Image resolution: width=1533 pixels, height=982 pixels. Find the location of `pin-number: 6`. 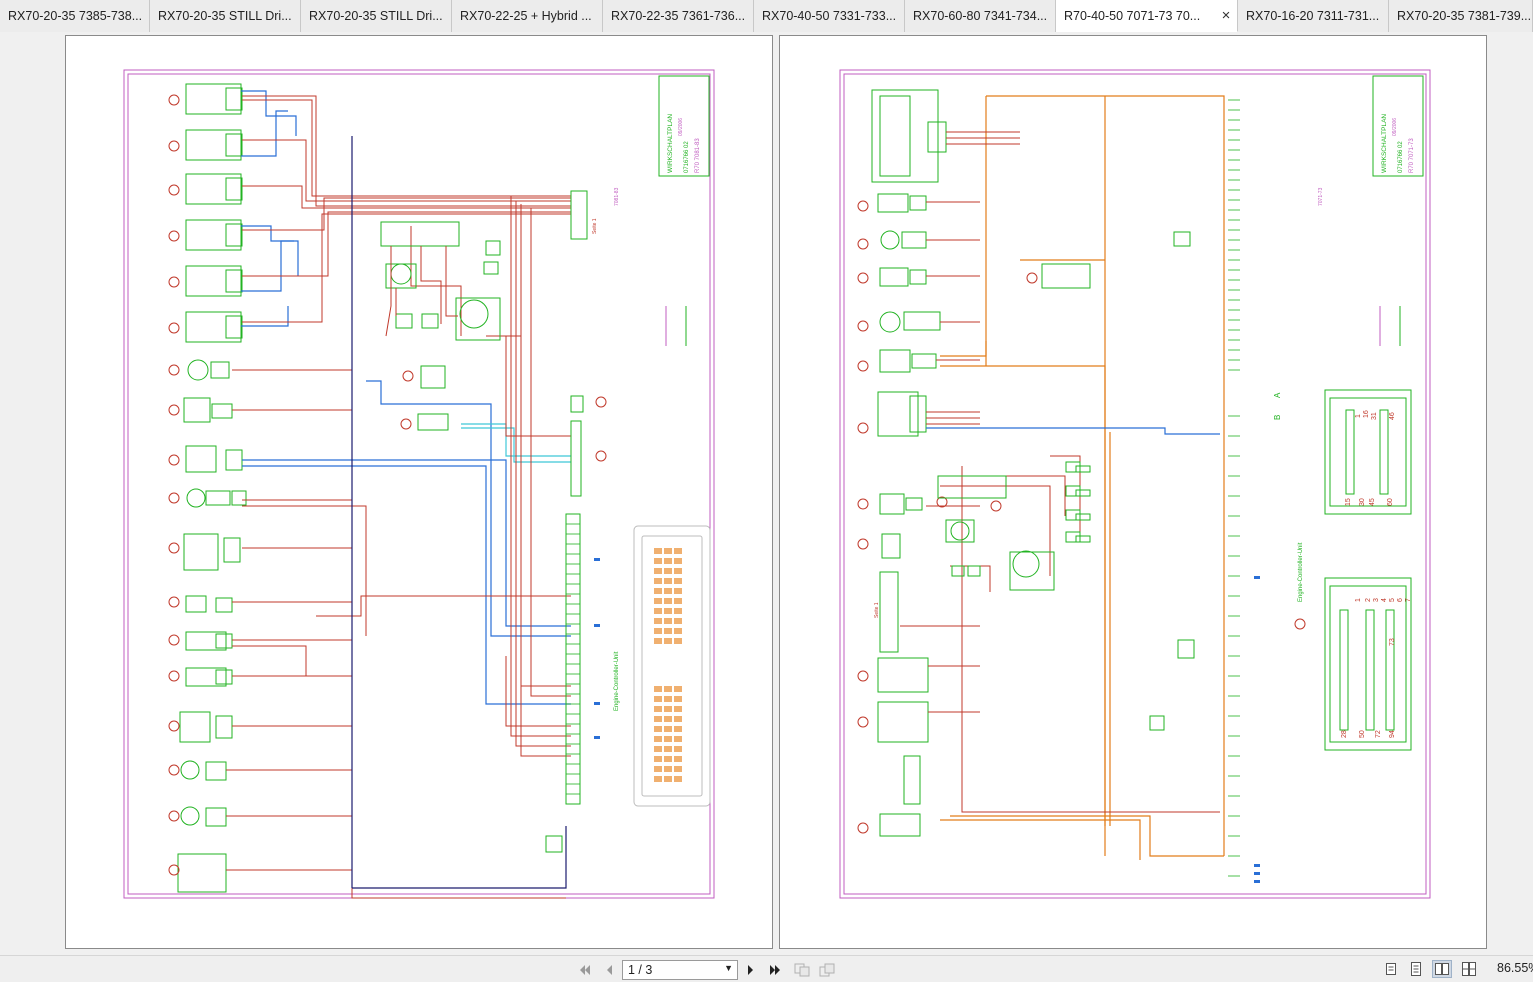

pin-number: 6 is located at coordinates (1400, 600).